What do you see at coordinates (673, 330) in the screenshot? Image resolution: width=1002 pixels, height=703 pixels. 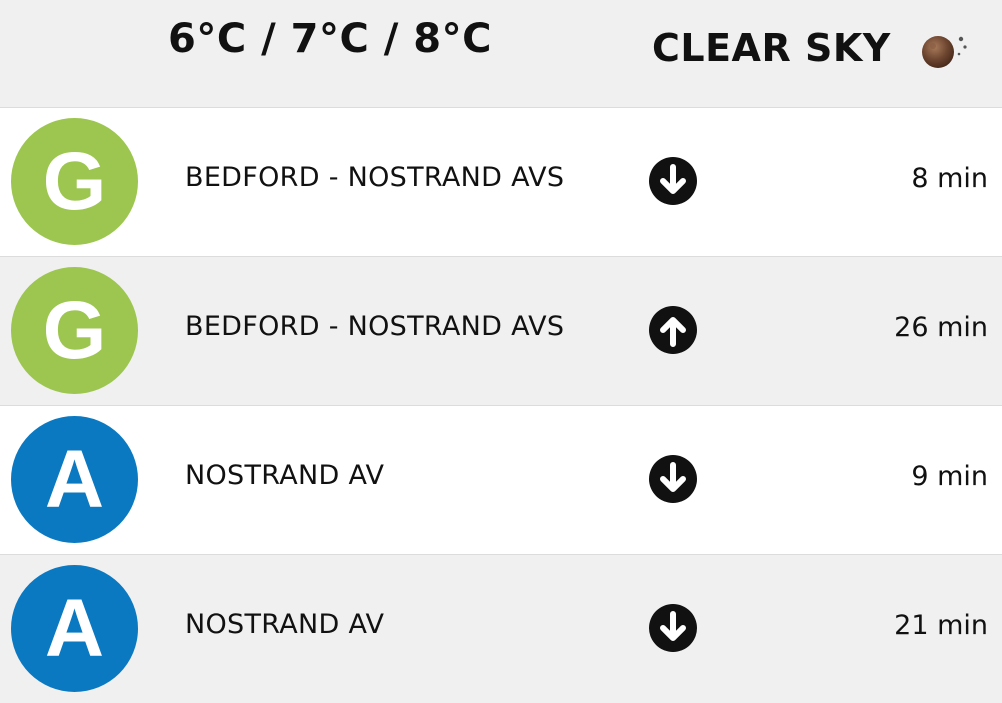 I see `arrow-up-circle-icon` at bounding box center [673, 330].